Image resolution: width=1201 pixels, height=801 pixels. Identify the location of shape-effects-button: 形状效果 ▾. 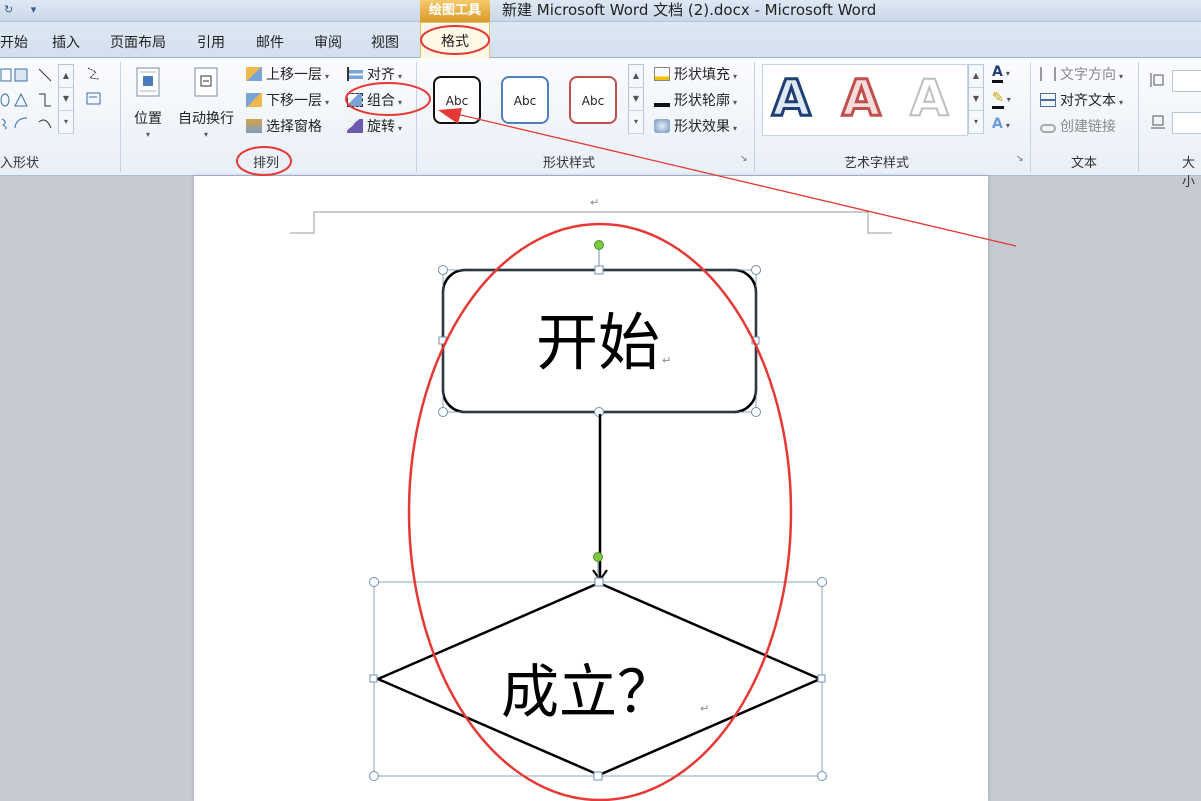
(695, 126).